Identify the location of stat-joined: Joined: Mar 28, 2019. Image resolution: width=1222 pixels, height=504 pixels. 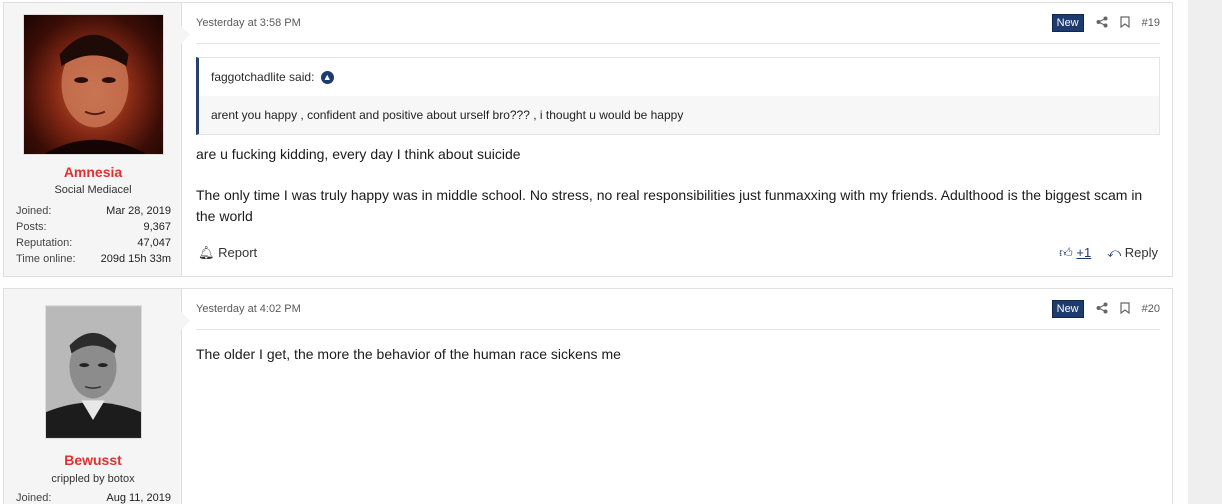
(93, 211).